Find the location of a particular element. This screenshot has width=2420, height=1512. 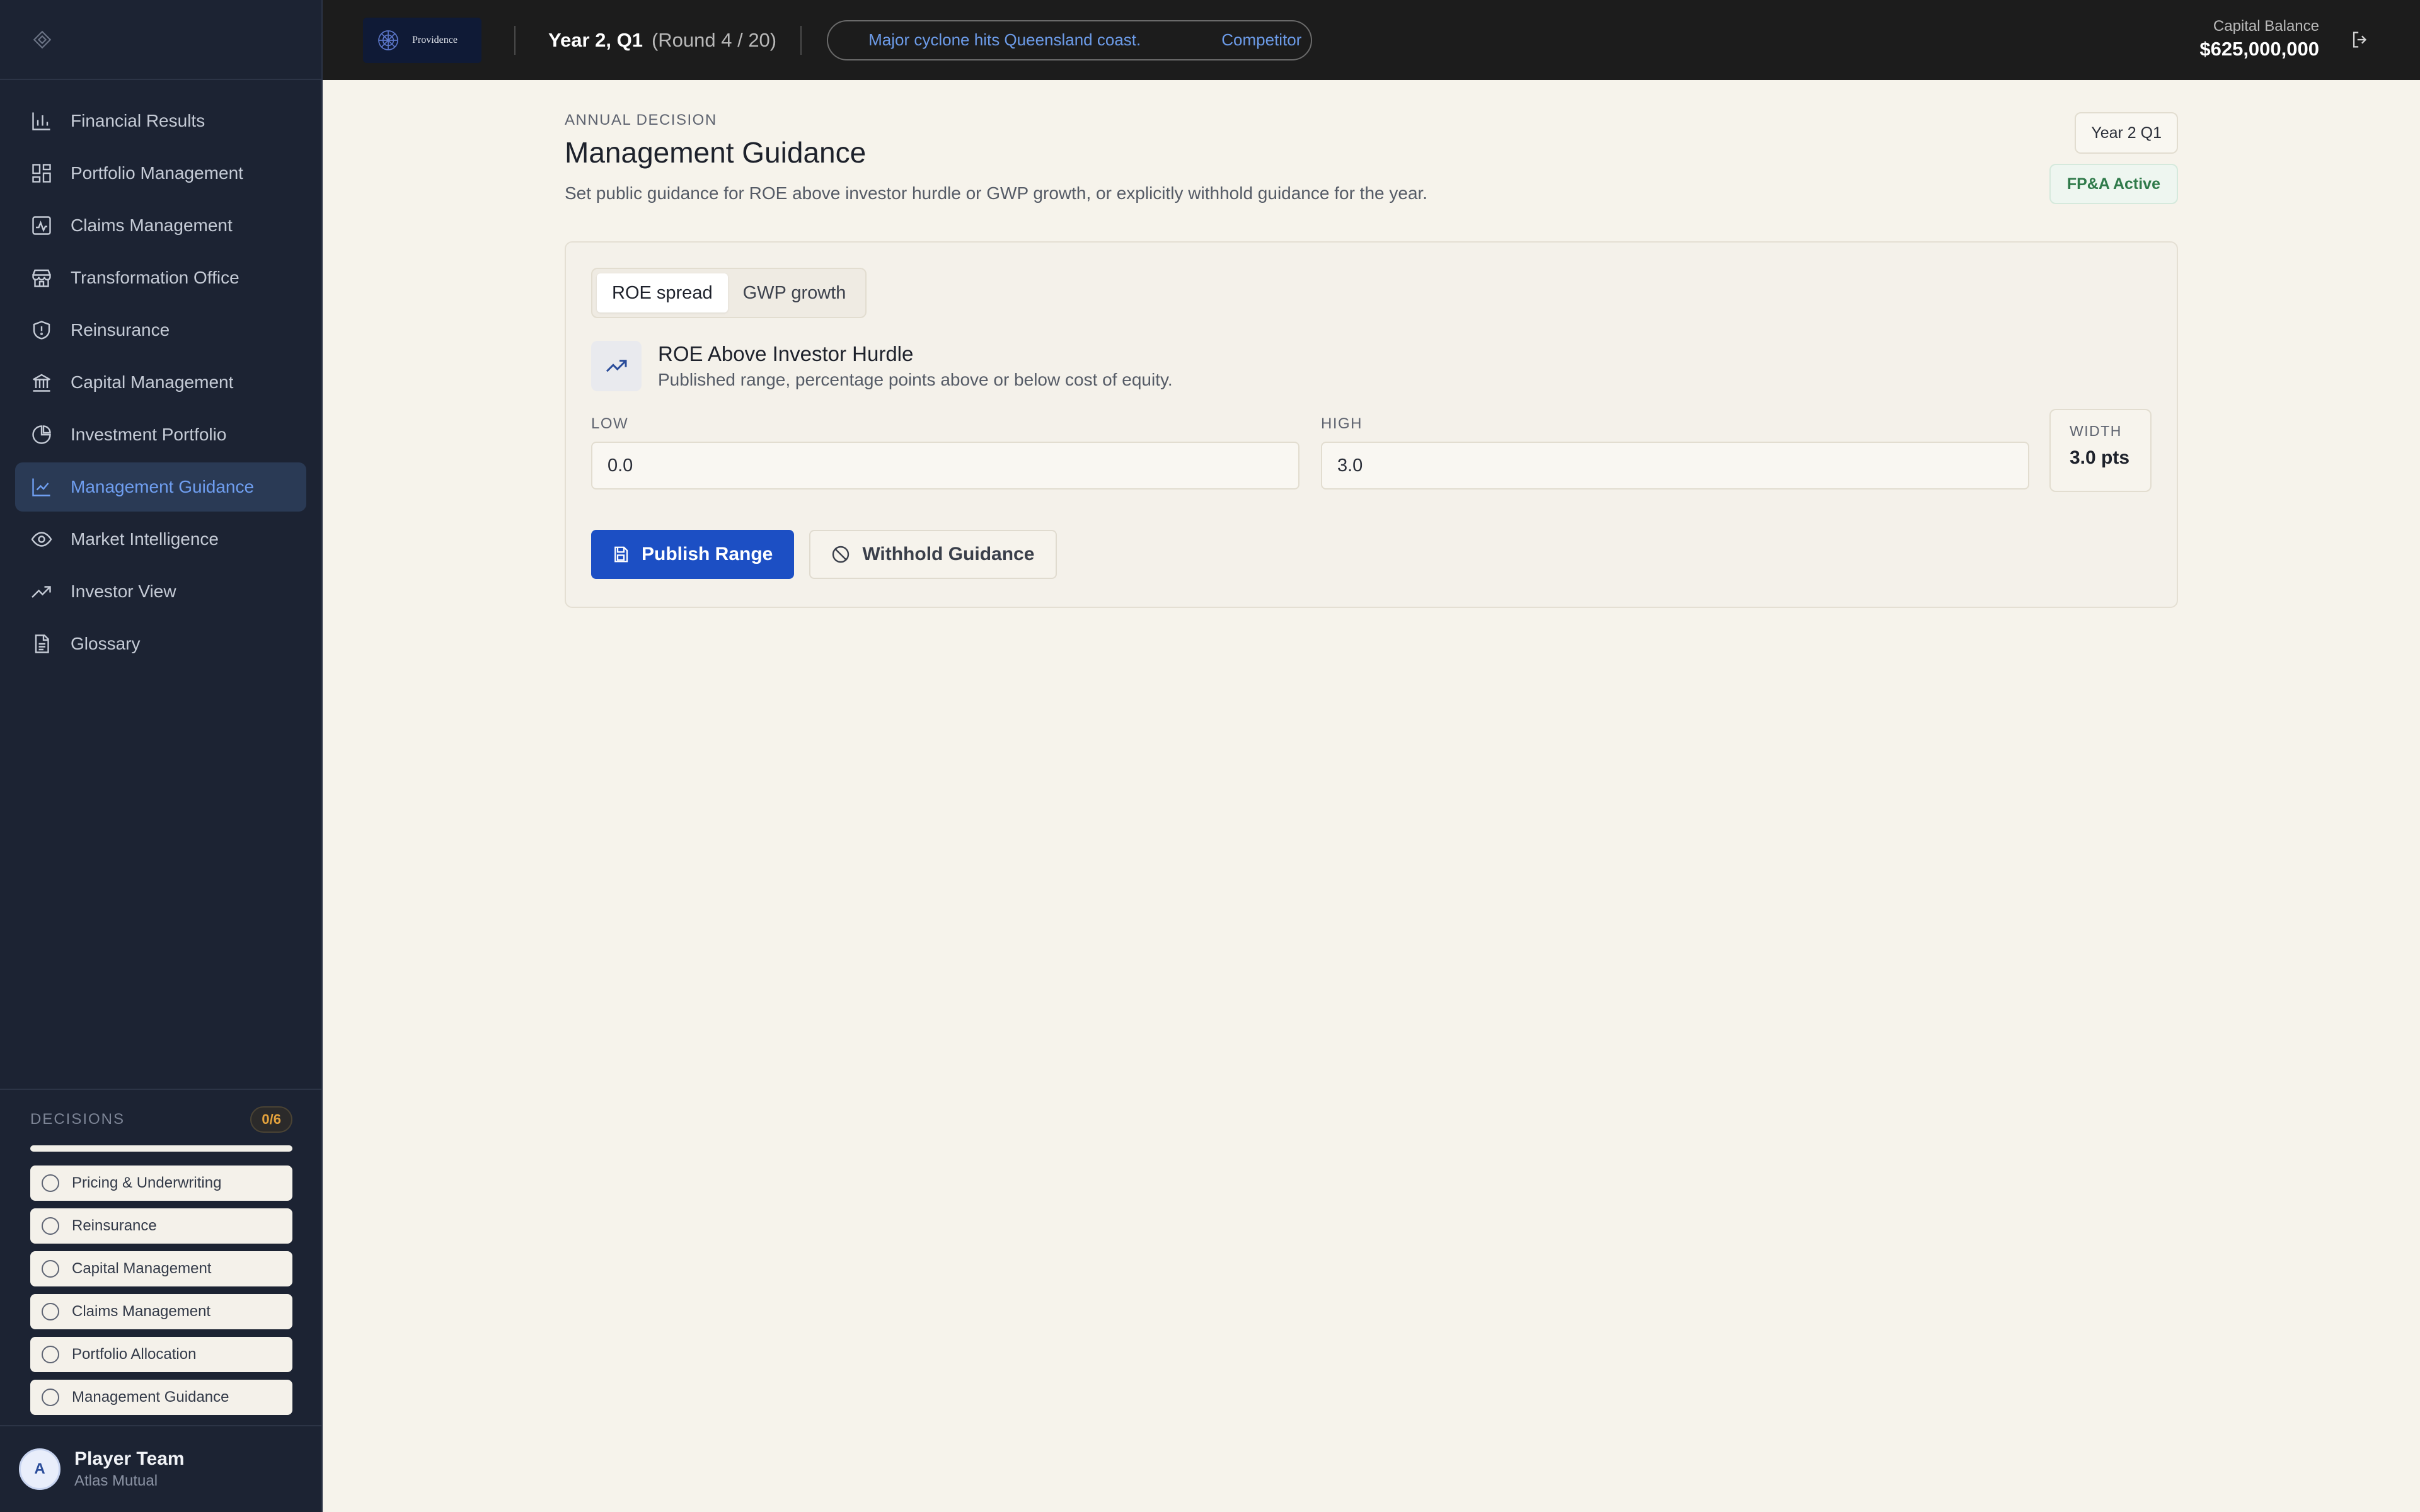

width-summary: WIDTH 3.0 pts is located at coordinates (2100, 450).